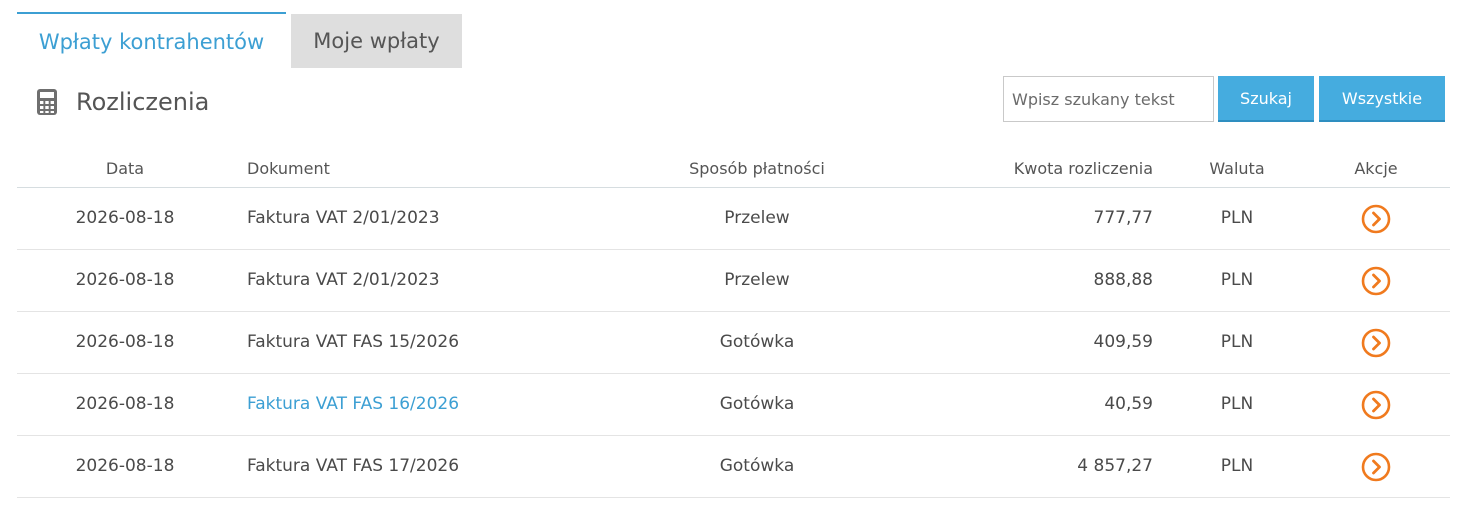 The height and width of the screenshot is (505, 1457). Describe the element at coordinates (1108, 99) in the screenshot. I see `search-input` at that location.